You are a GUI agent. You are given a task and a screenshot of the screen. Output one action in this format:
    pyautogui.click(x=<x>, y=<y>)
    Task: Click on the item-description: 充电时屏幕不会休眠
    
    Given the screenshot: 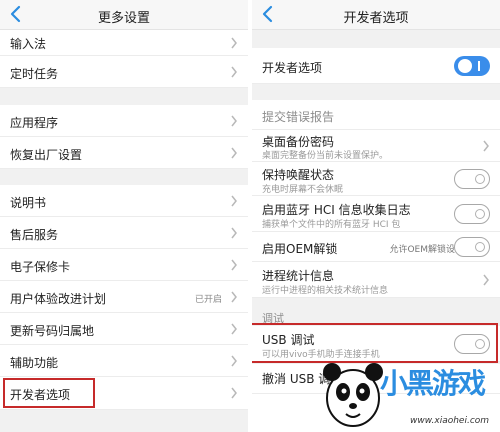 What is the action you would take?
    pyautogui.click(x=303, y=190)
    